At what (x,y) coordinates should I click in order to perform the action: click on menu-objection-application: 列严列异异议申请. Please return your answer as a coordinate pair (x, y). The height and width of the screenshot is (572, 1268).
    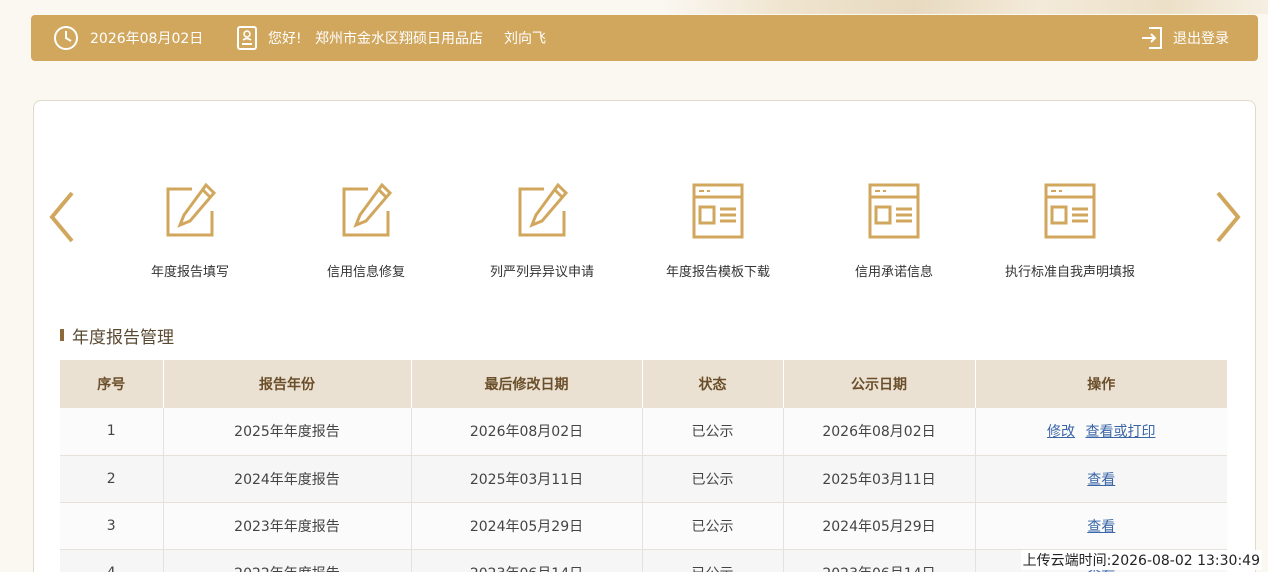
    Looking at the image, I should click on (542, 231).